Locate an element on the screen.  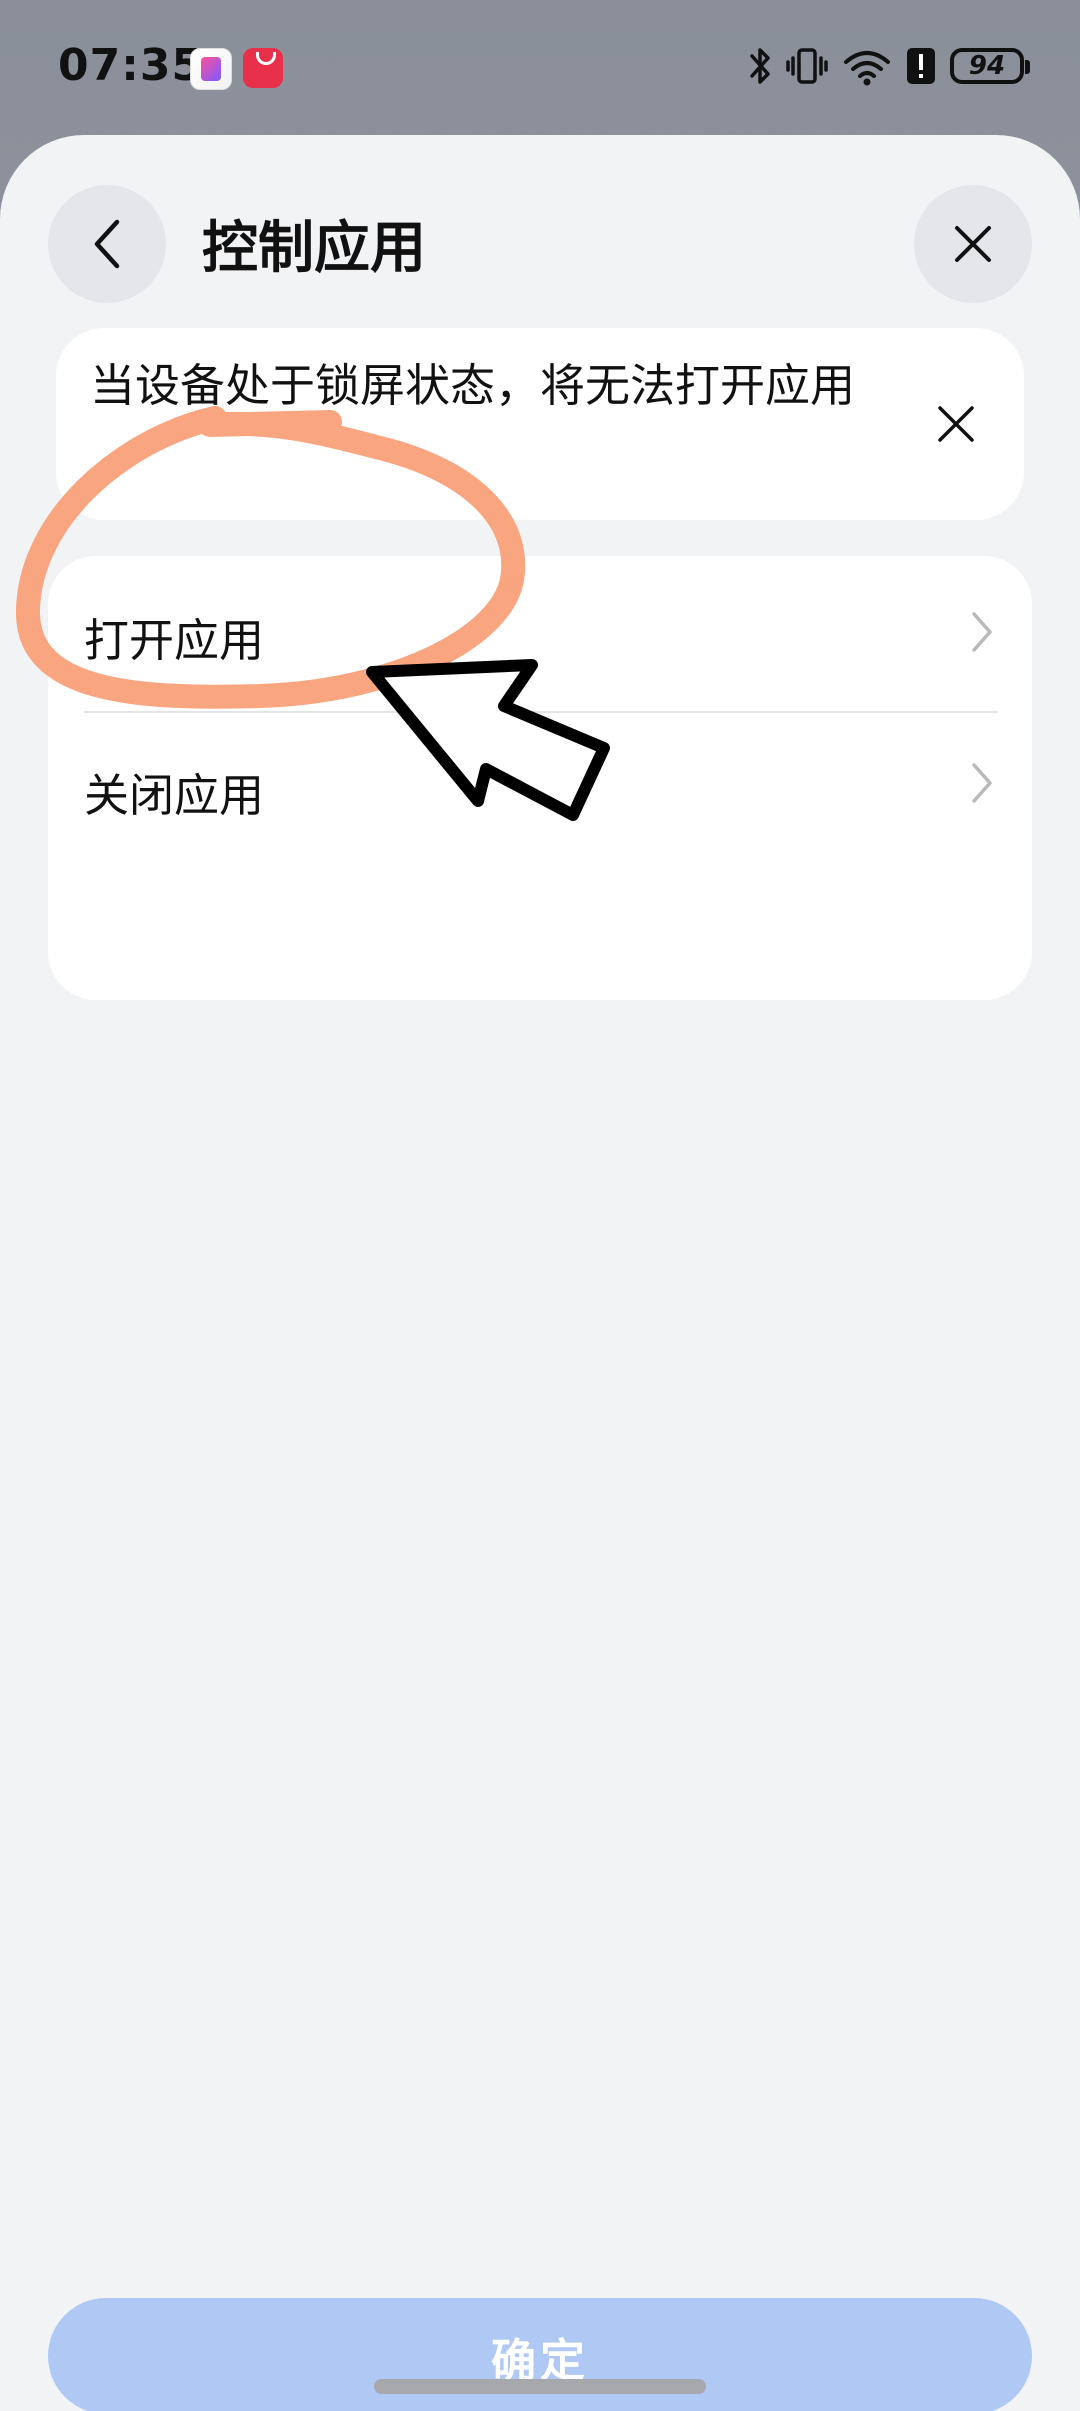
home-indicator is located at coordinates (540, 2386).